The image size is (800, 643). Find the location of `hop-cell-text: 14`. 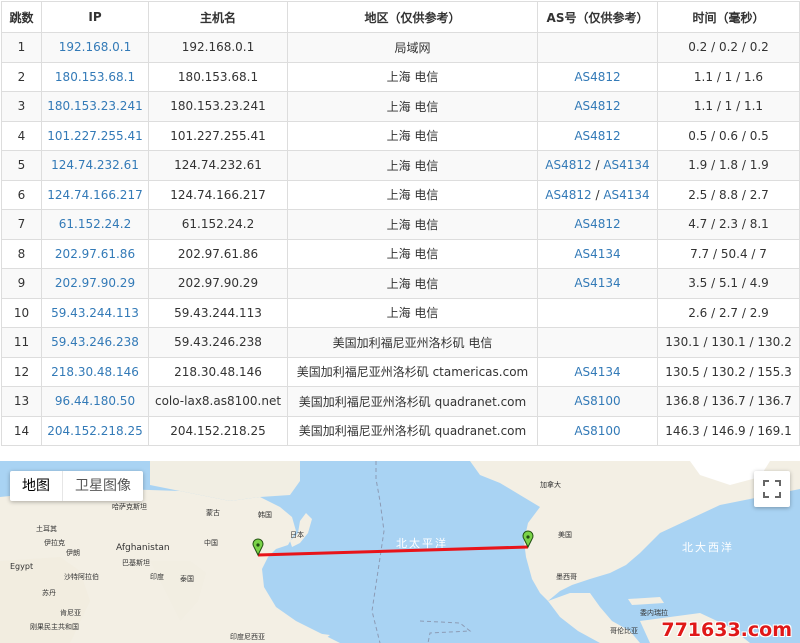

hop-cell-text: 14 is located at coordinates (21, 430).